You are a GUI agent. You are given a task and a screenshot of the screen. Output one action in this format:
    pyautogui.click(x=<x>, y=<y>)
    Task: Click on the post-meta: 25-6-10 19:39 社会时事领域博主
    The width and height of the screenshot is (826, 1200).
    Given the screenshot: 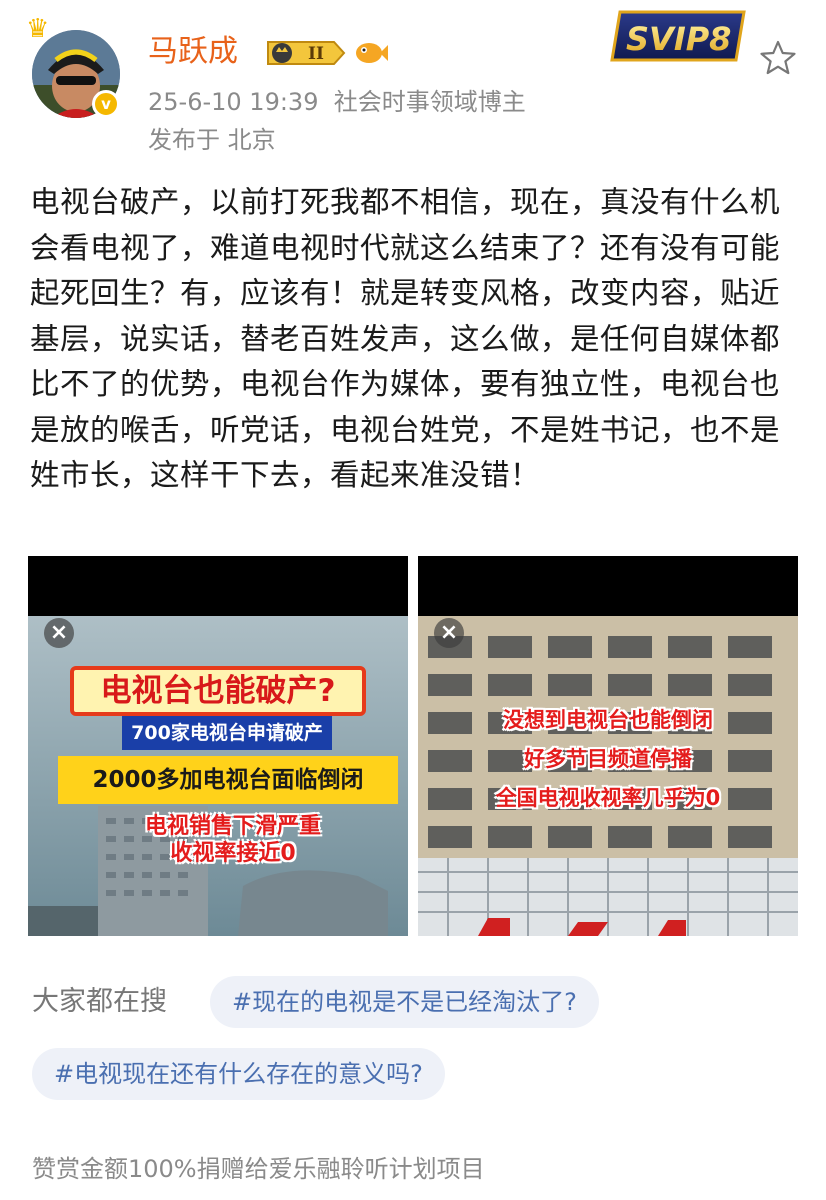 What is the action you would take?
    pyautogui.click(x=337, y=102)
    